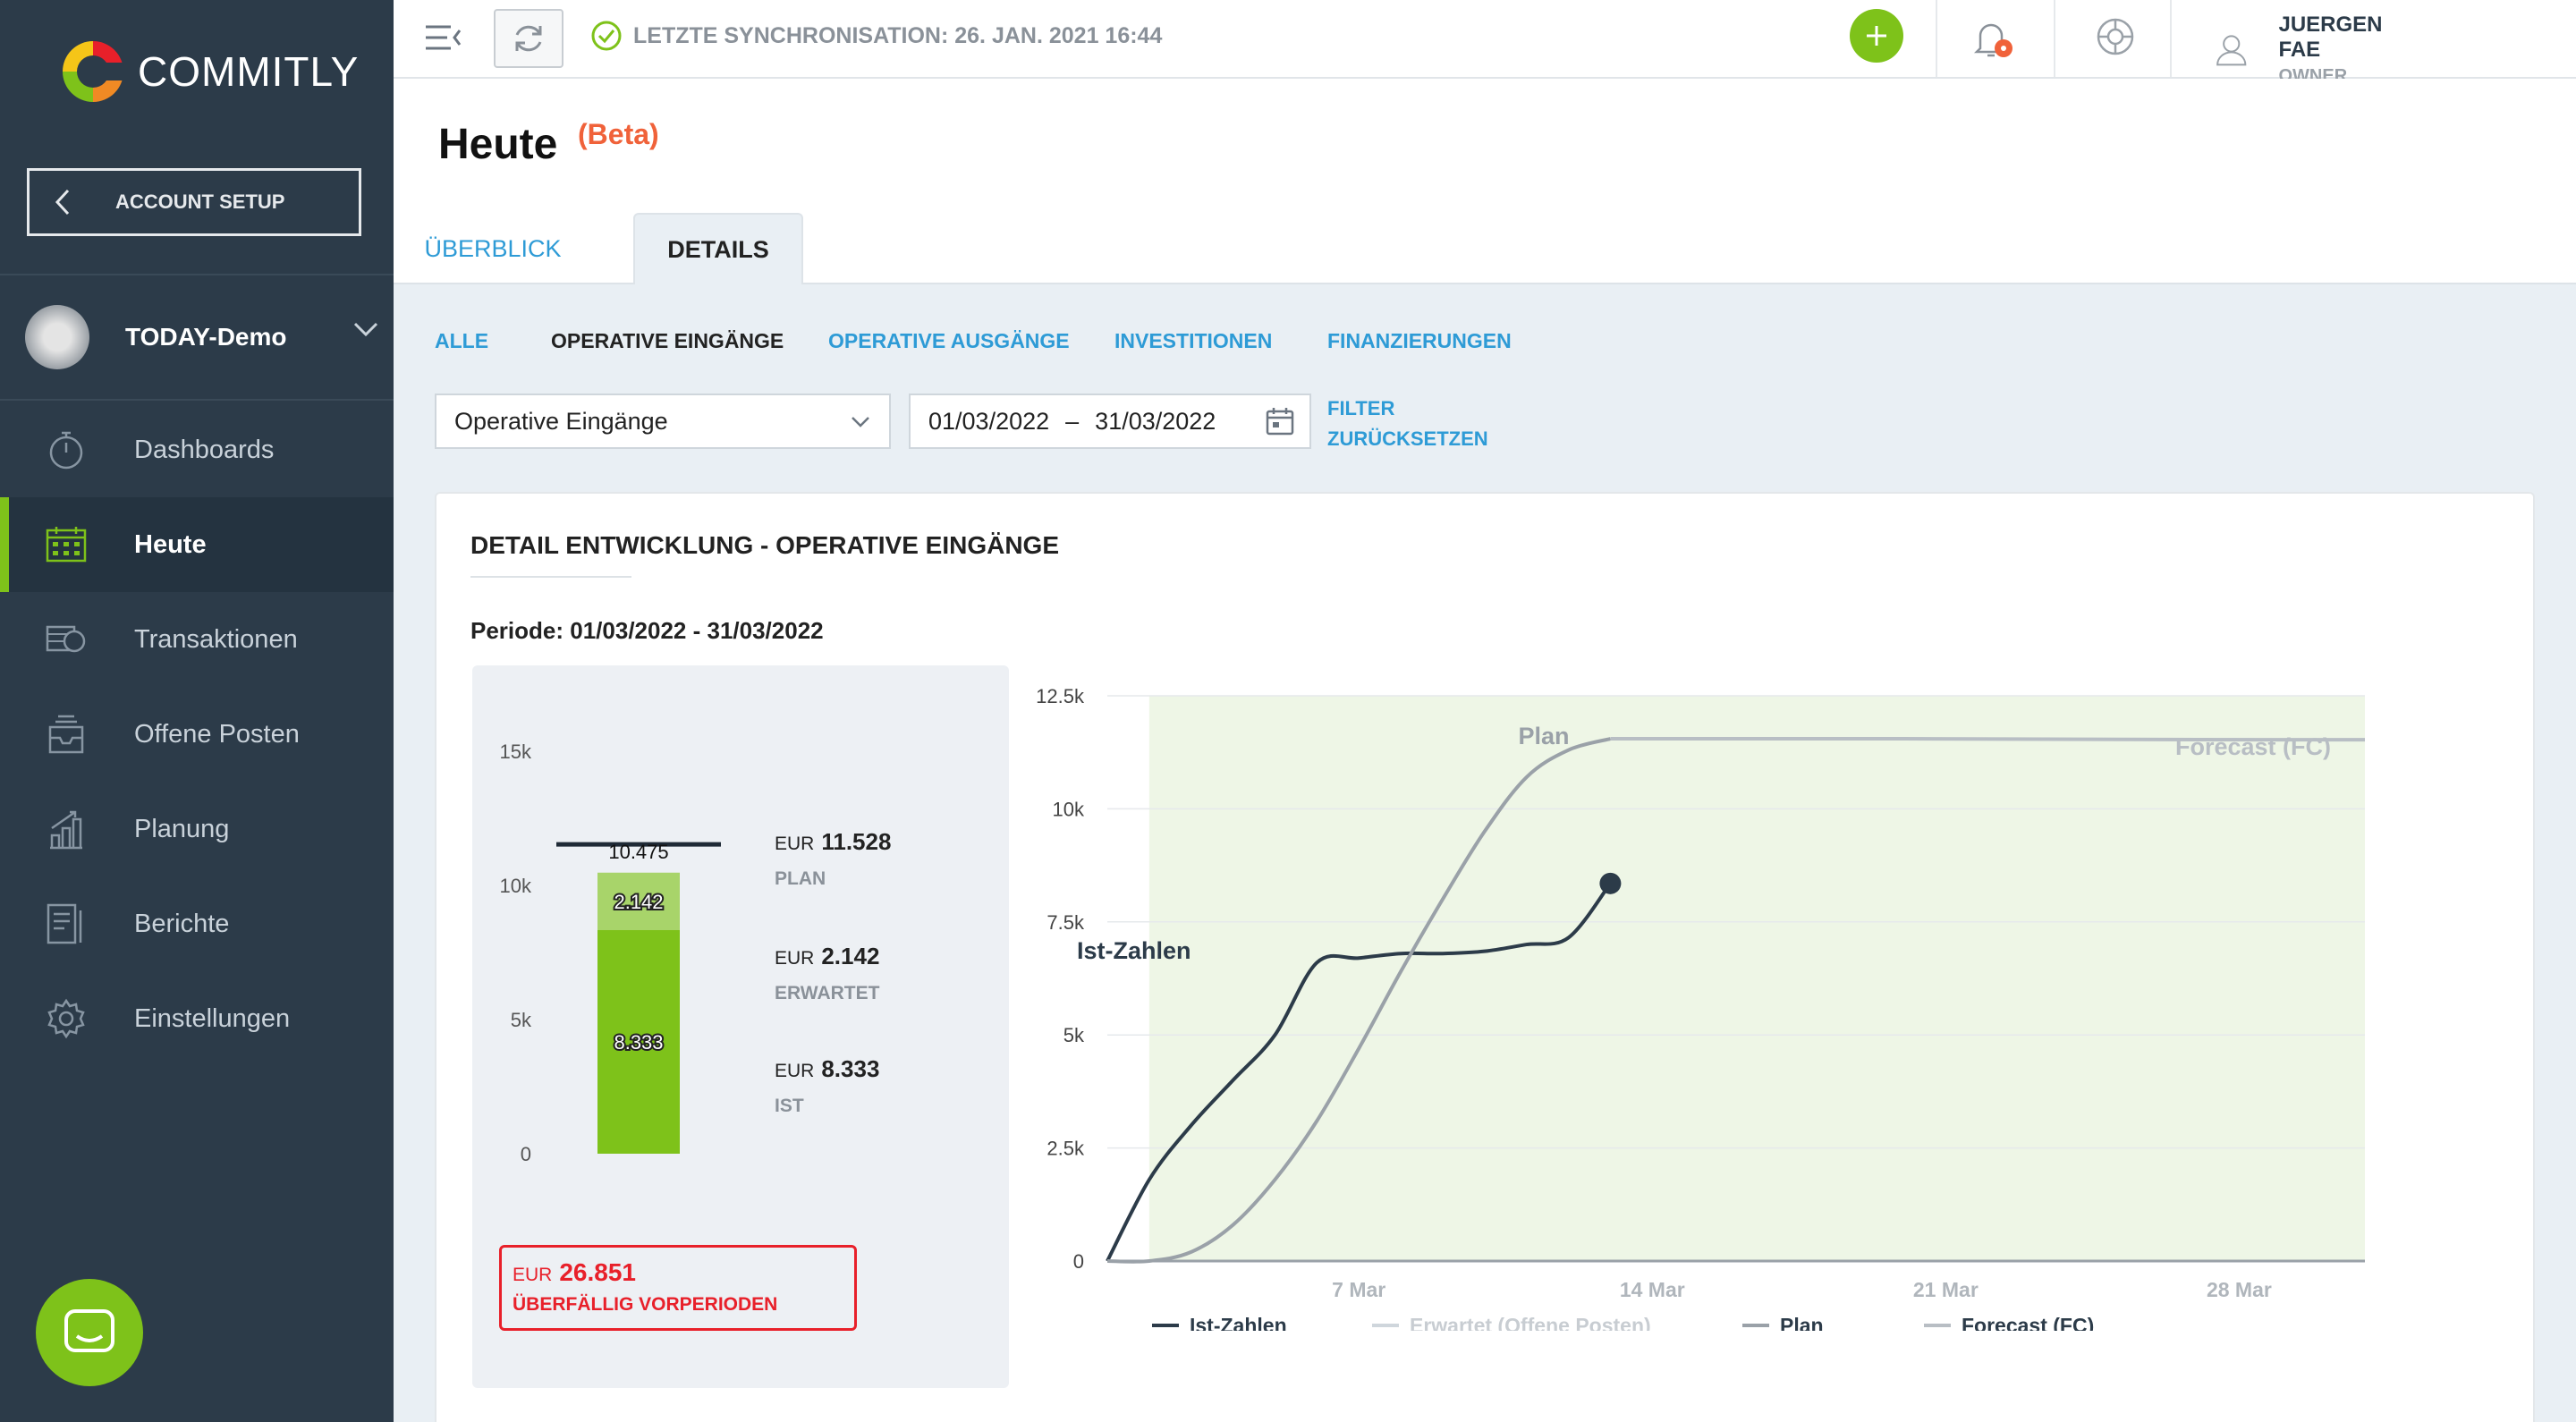 Image resolution: width=2576 pixels, height=1422 pixels. What do you see at coordinates (765, 545) in the screenshot?
I see `card-title: DETAIL ENTWICKLUNG - OPERATIVE EINGÄNGE` at bounding box center [765, 545].